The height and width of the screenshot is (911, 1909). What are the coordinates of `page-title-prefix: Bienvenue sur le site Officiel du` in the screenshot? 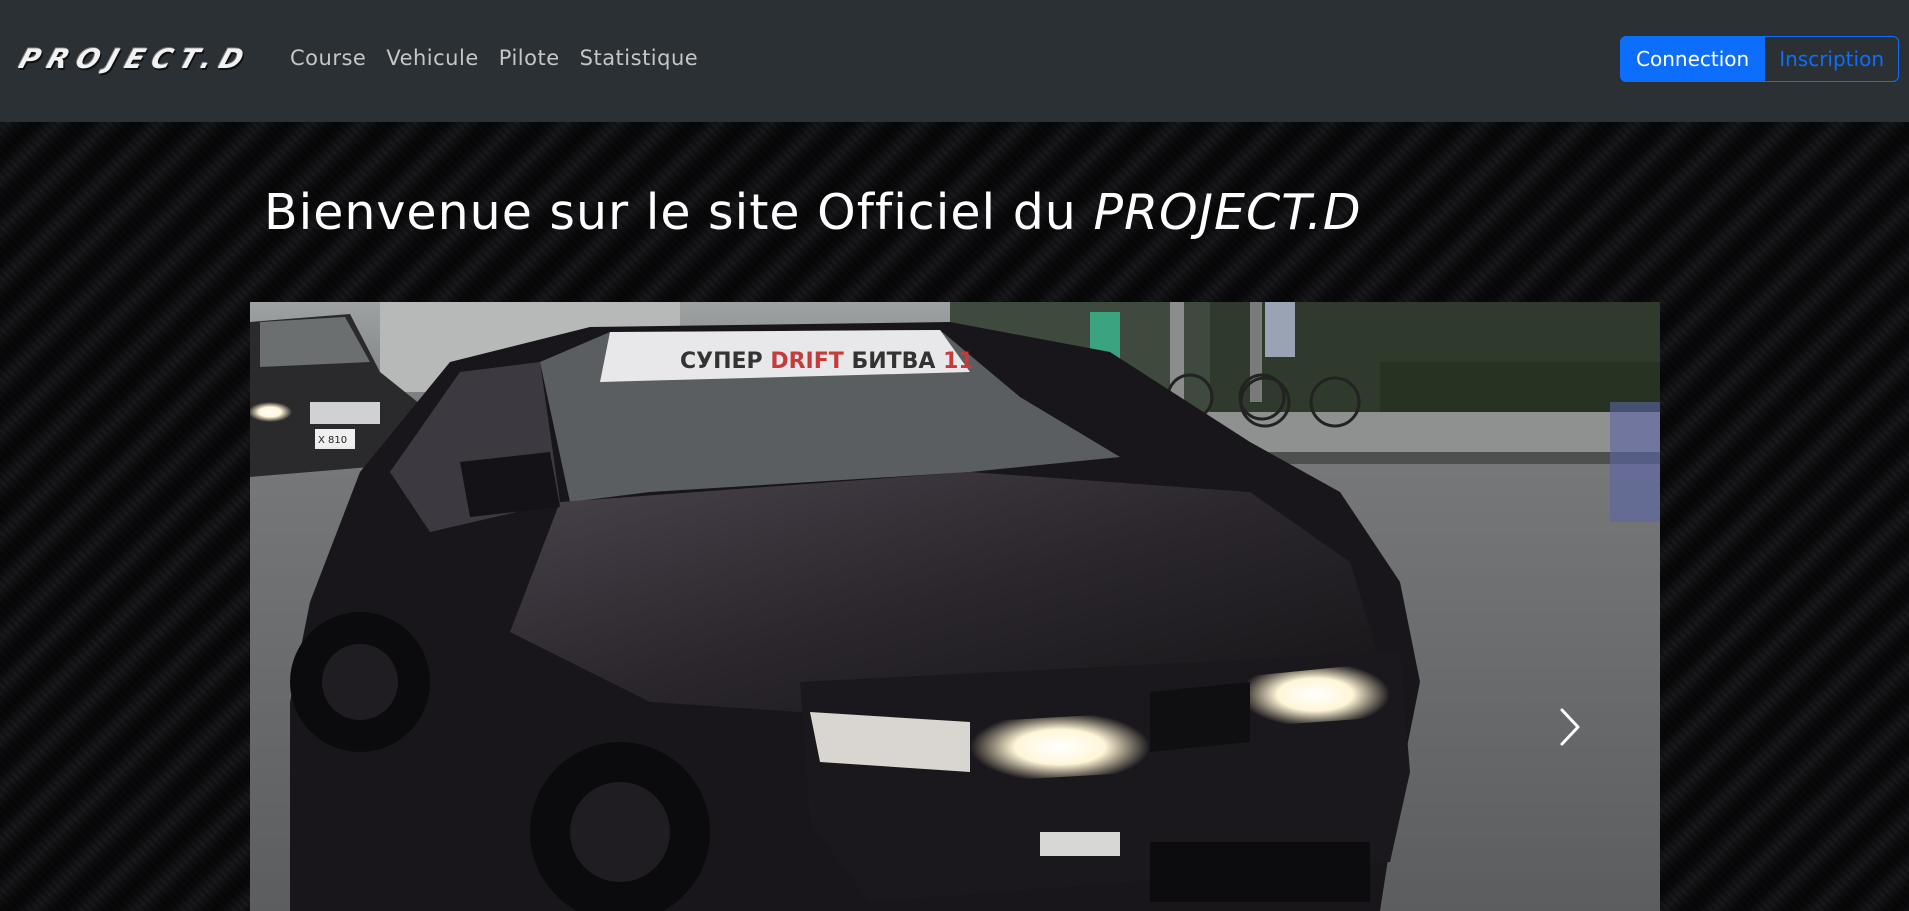 It's located at (679, 212).